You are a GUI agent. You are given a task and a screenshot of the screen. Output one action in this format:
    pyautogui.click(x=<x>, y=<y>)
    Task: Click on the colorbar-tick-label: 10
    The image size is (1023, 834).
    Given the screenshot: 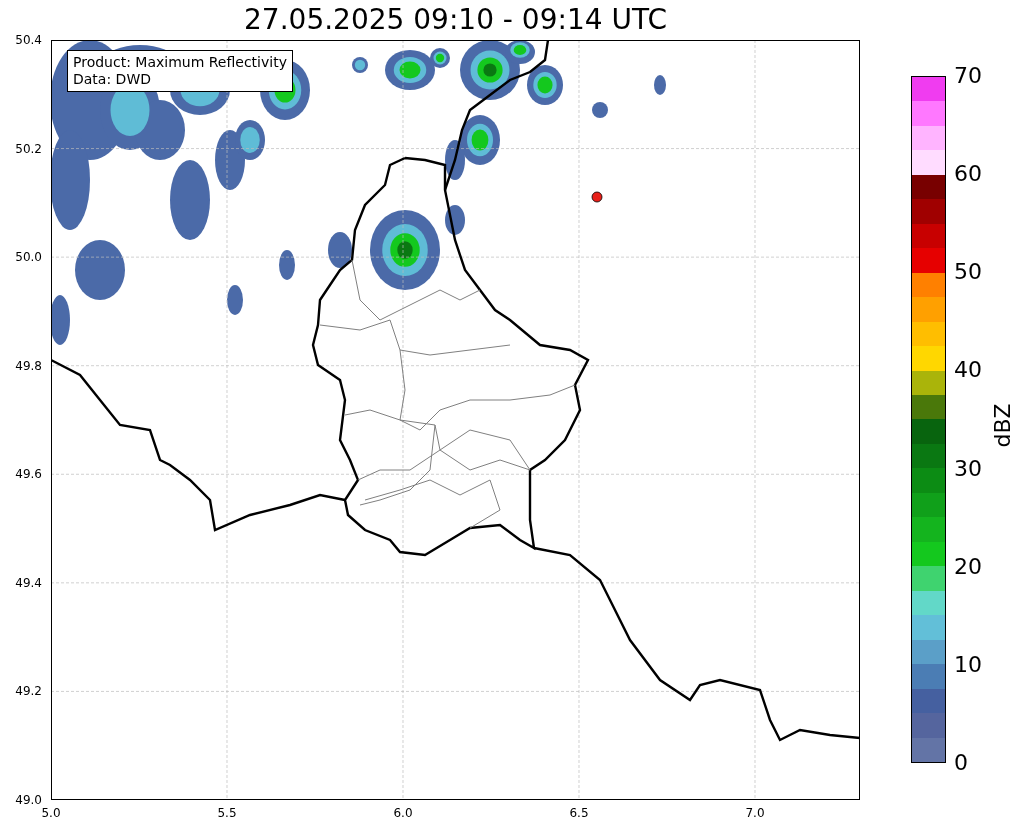 What is the action you would take?
    pyautogui.click(x=968, y=664)
    